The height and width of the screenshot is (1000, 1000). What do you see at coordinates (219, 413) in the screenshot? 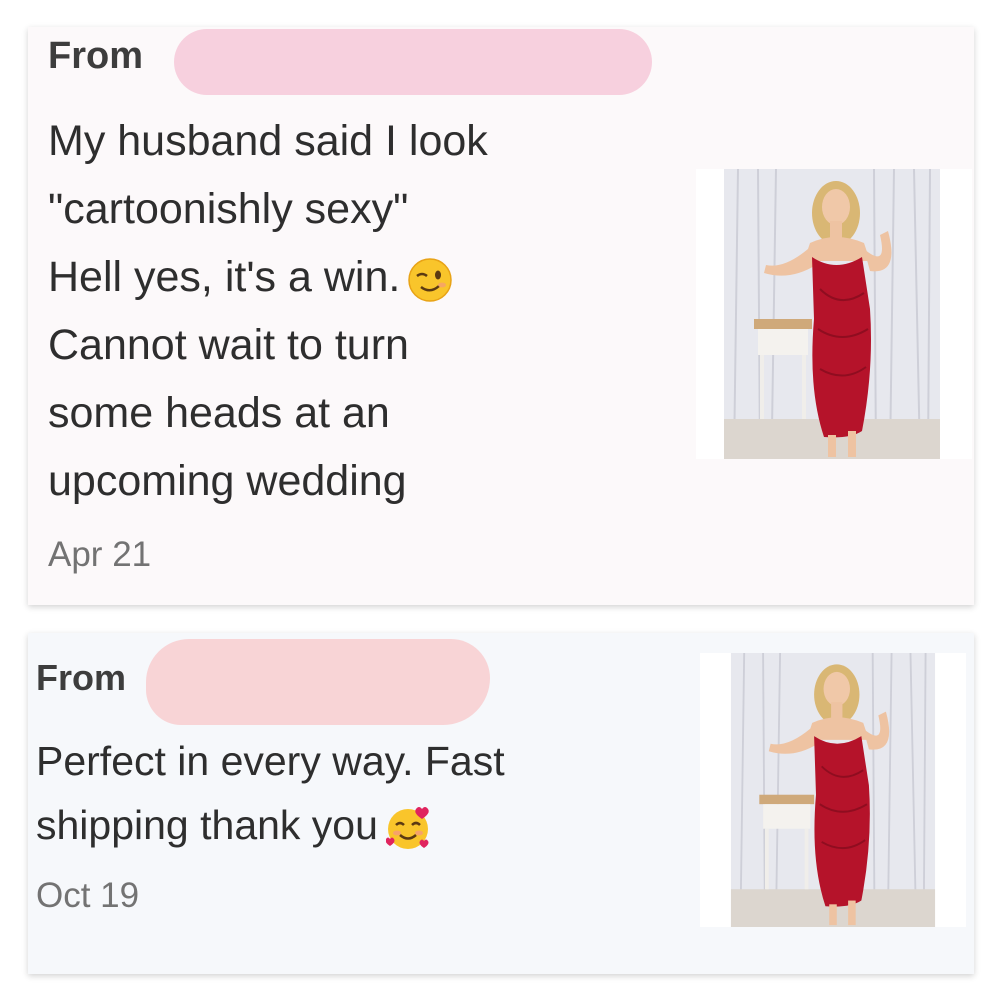
I see `review-line: some heads at an` at bounding box center [219, 413].